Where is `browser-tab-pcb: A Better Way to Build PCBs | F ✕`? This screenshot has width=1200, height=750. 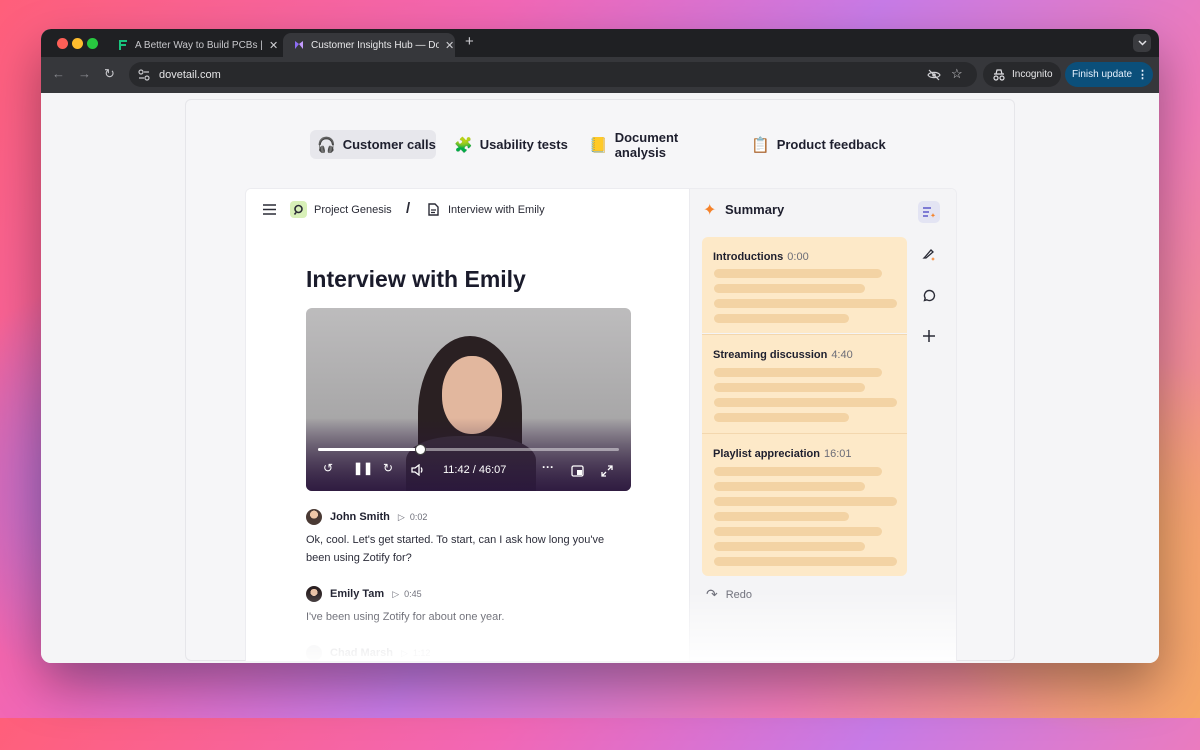 browser-tab-pcb: A Better Way to Build PCBs | F ✕ is located at coordinates (193, 45).